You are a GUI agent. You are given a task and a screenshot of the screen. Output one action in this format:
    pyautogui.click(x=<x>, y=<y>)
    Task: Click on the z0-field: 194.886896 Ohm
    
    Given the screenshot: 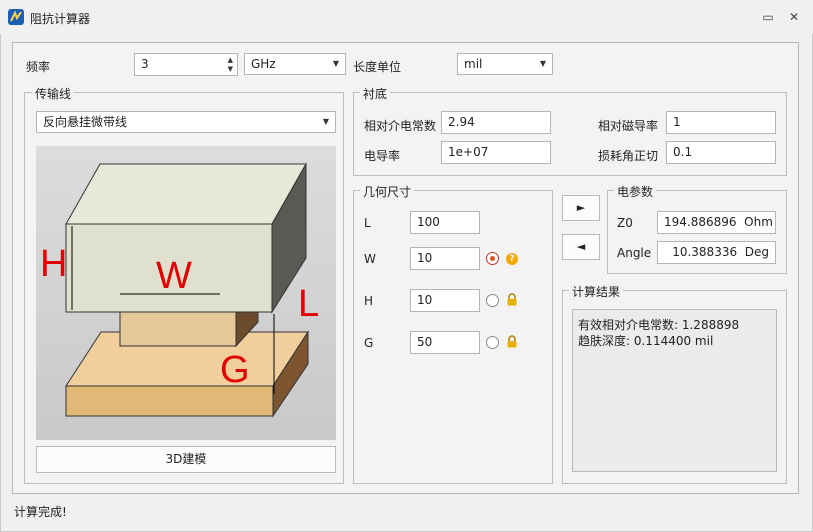 What is the action you would take?
    pyautogui.click(x=716, y=222)
    